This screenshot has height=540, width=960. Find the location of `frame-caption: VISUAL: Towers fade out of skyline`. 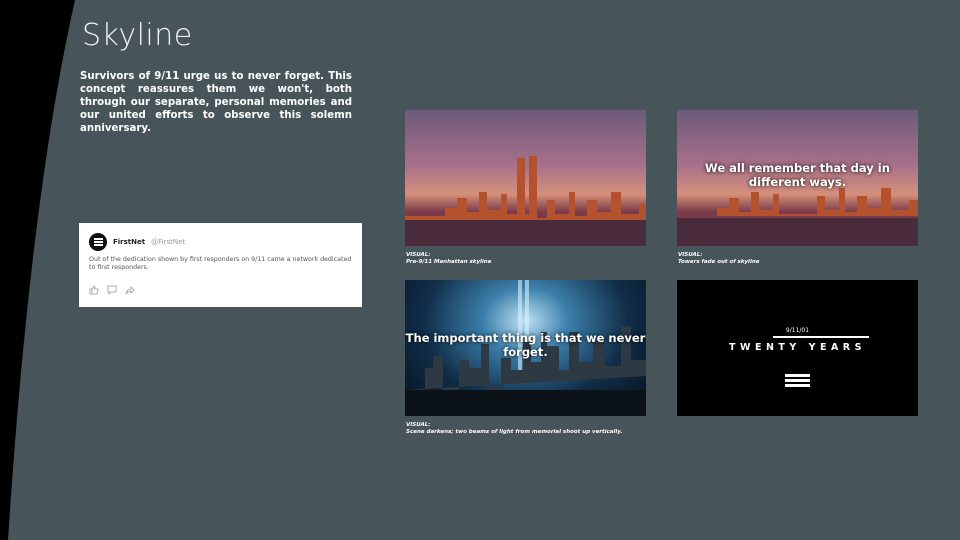

frame-caption: VISUAL: Towers fade out of skyline is located at coordinates (719, 258).